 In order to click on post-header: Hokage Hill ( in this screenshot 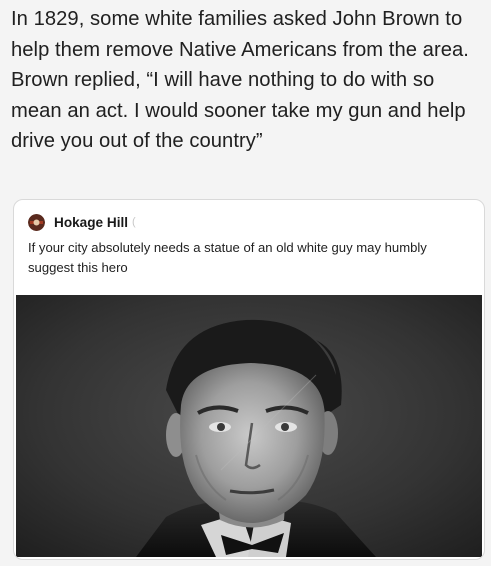, I will do `click(82, 222)`.